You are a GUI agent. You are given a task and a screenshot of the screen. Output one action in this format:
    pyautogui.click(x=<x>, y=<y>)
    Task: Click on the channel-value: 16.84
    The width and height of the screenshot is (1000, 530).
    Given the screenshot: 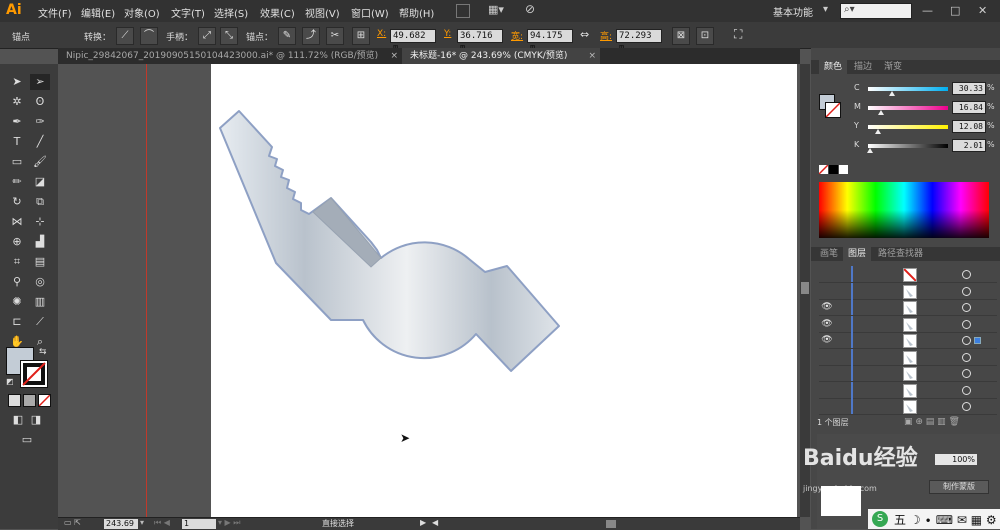 What is the action you would take?
    pyautogui.click(x=969, y=107)
    